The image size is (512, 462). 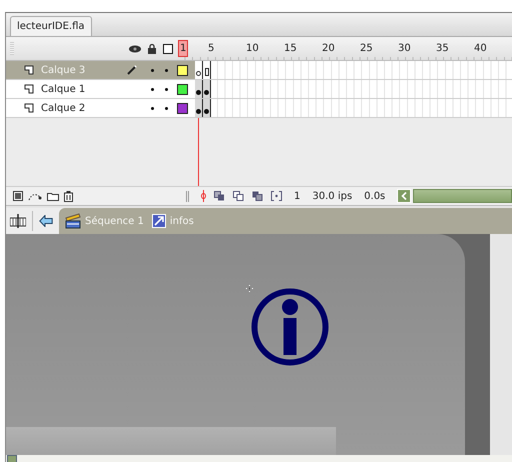 I want to click on frame-rate: 30.0 ips, so click(x=332, y=196).